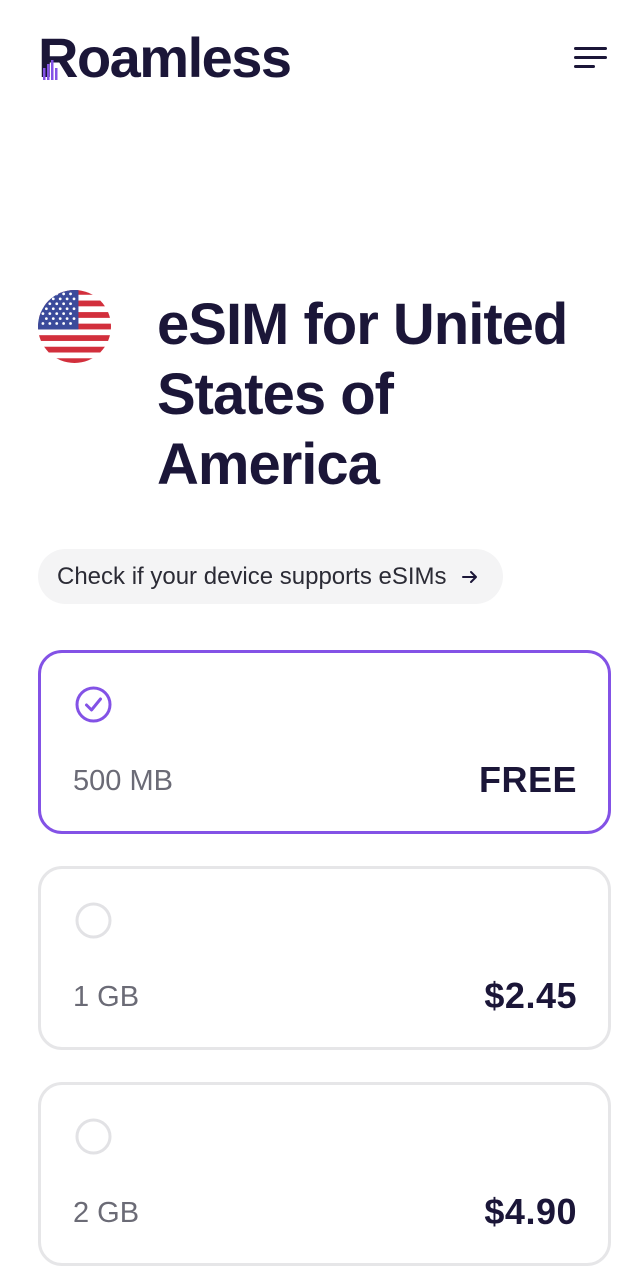  Describe the element at coordinates (252, 576) in the screenshot. I see `check-device-label: Check if your device supports eSIMs` at that location.